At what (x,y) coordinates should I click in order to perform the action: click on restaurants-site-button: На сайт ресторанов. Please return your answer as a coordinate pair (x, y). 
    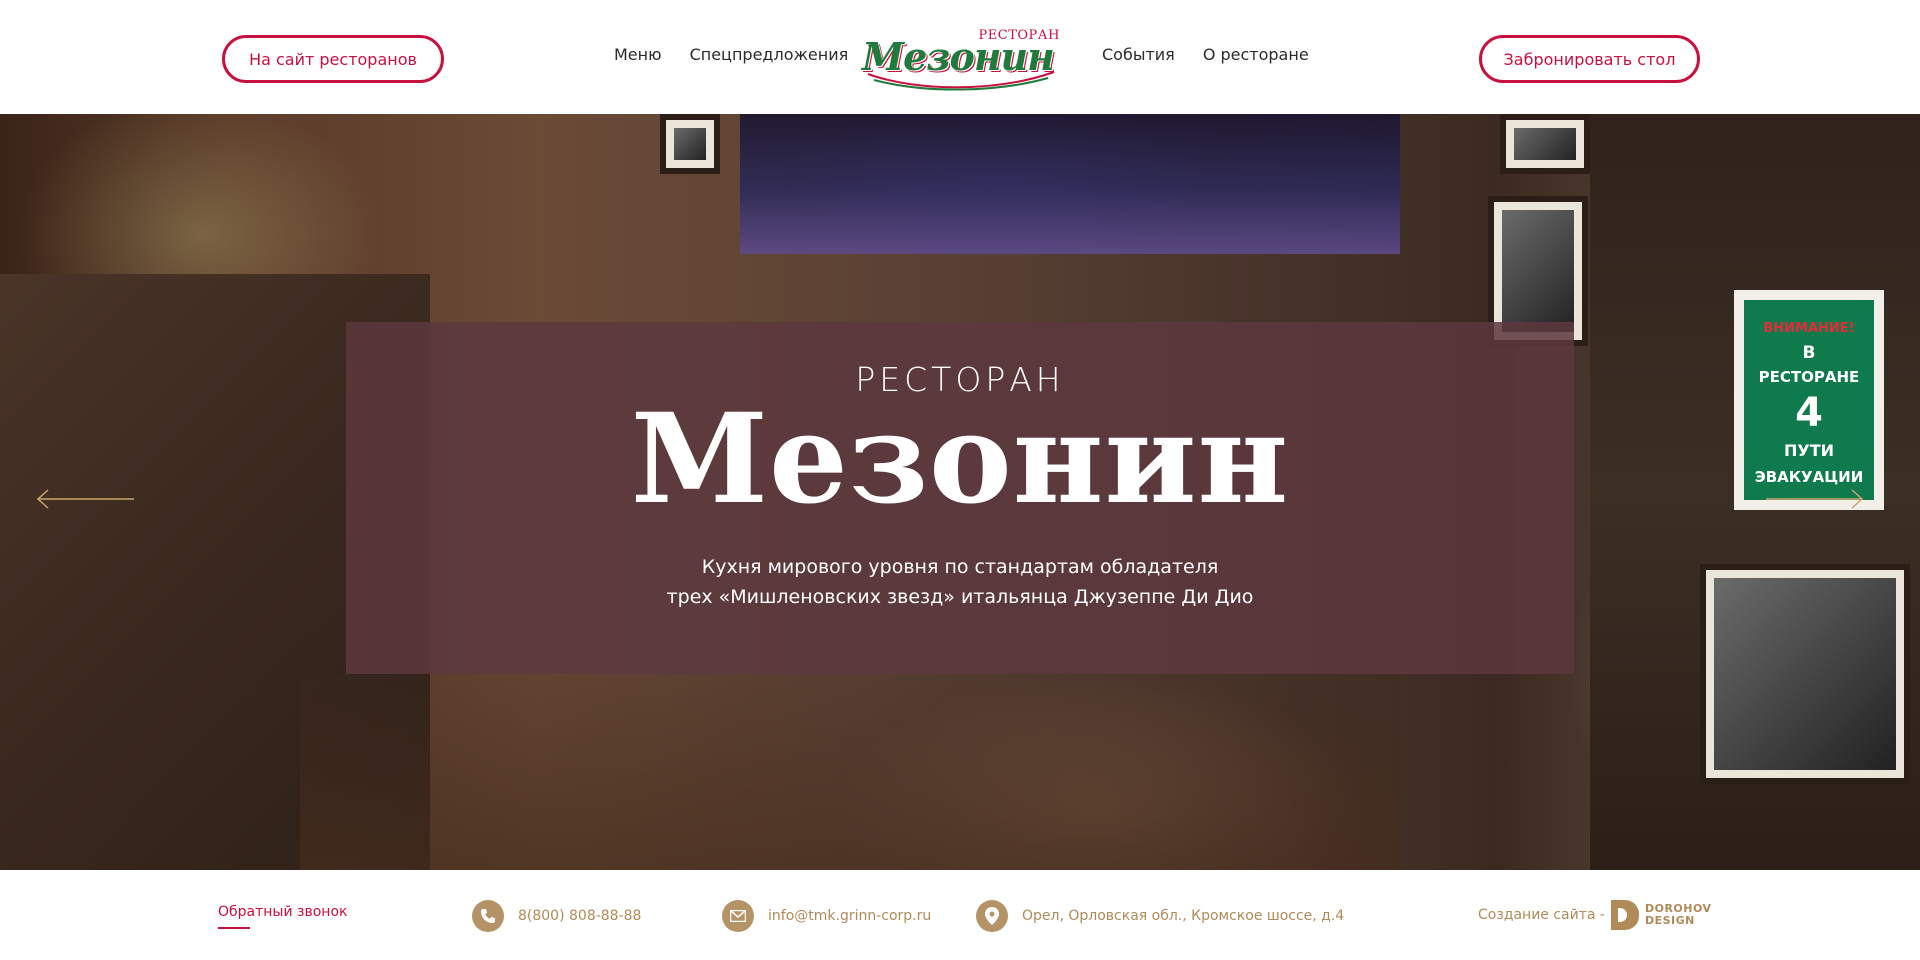
    Looking at the image, I should click on (333, 59).